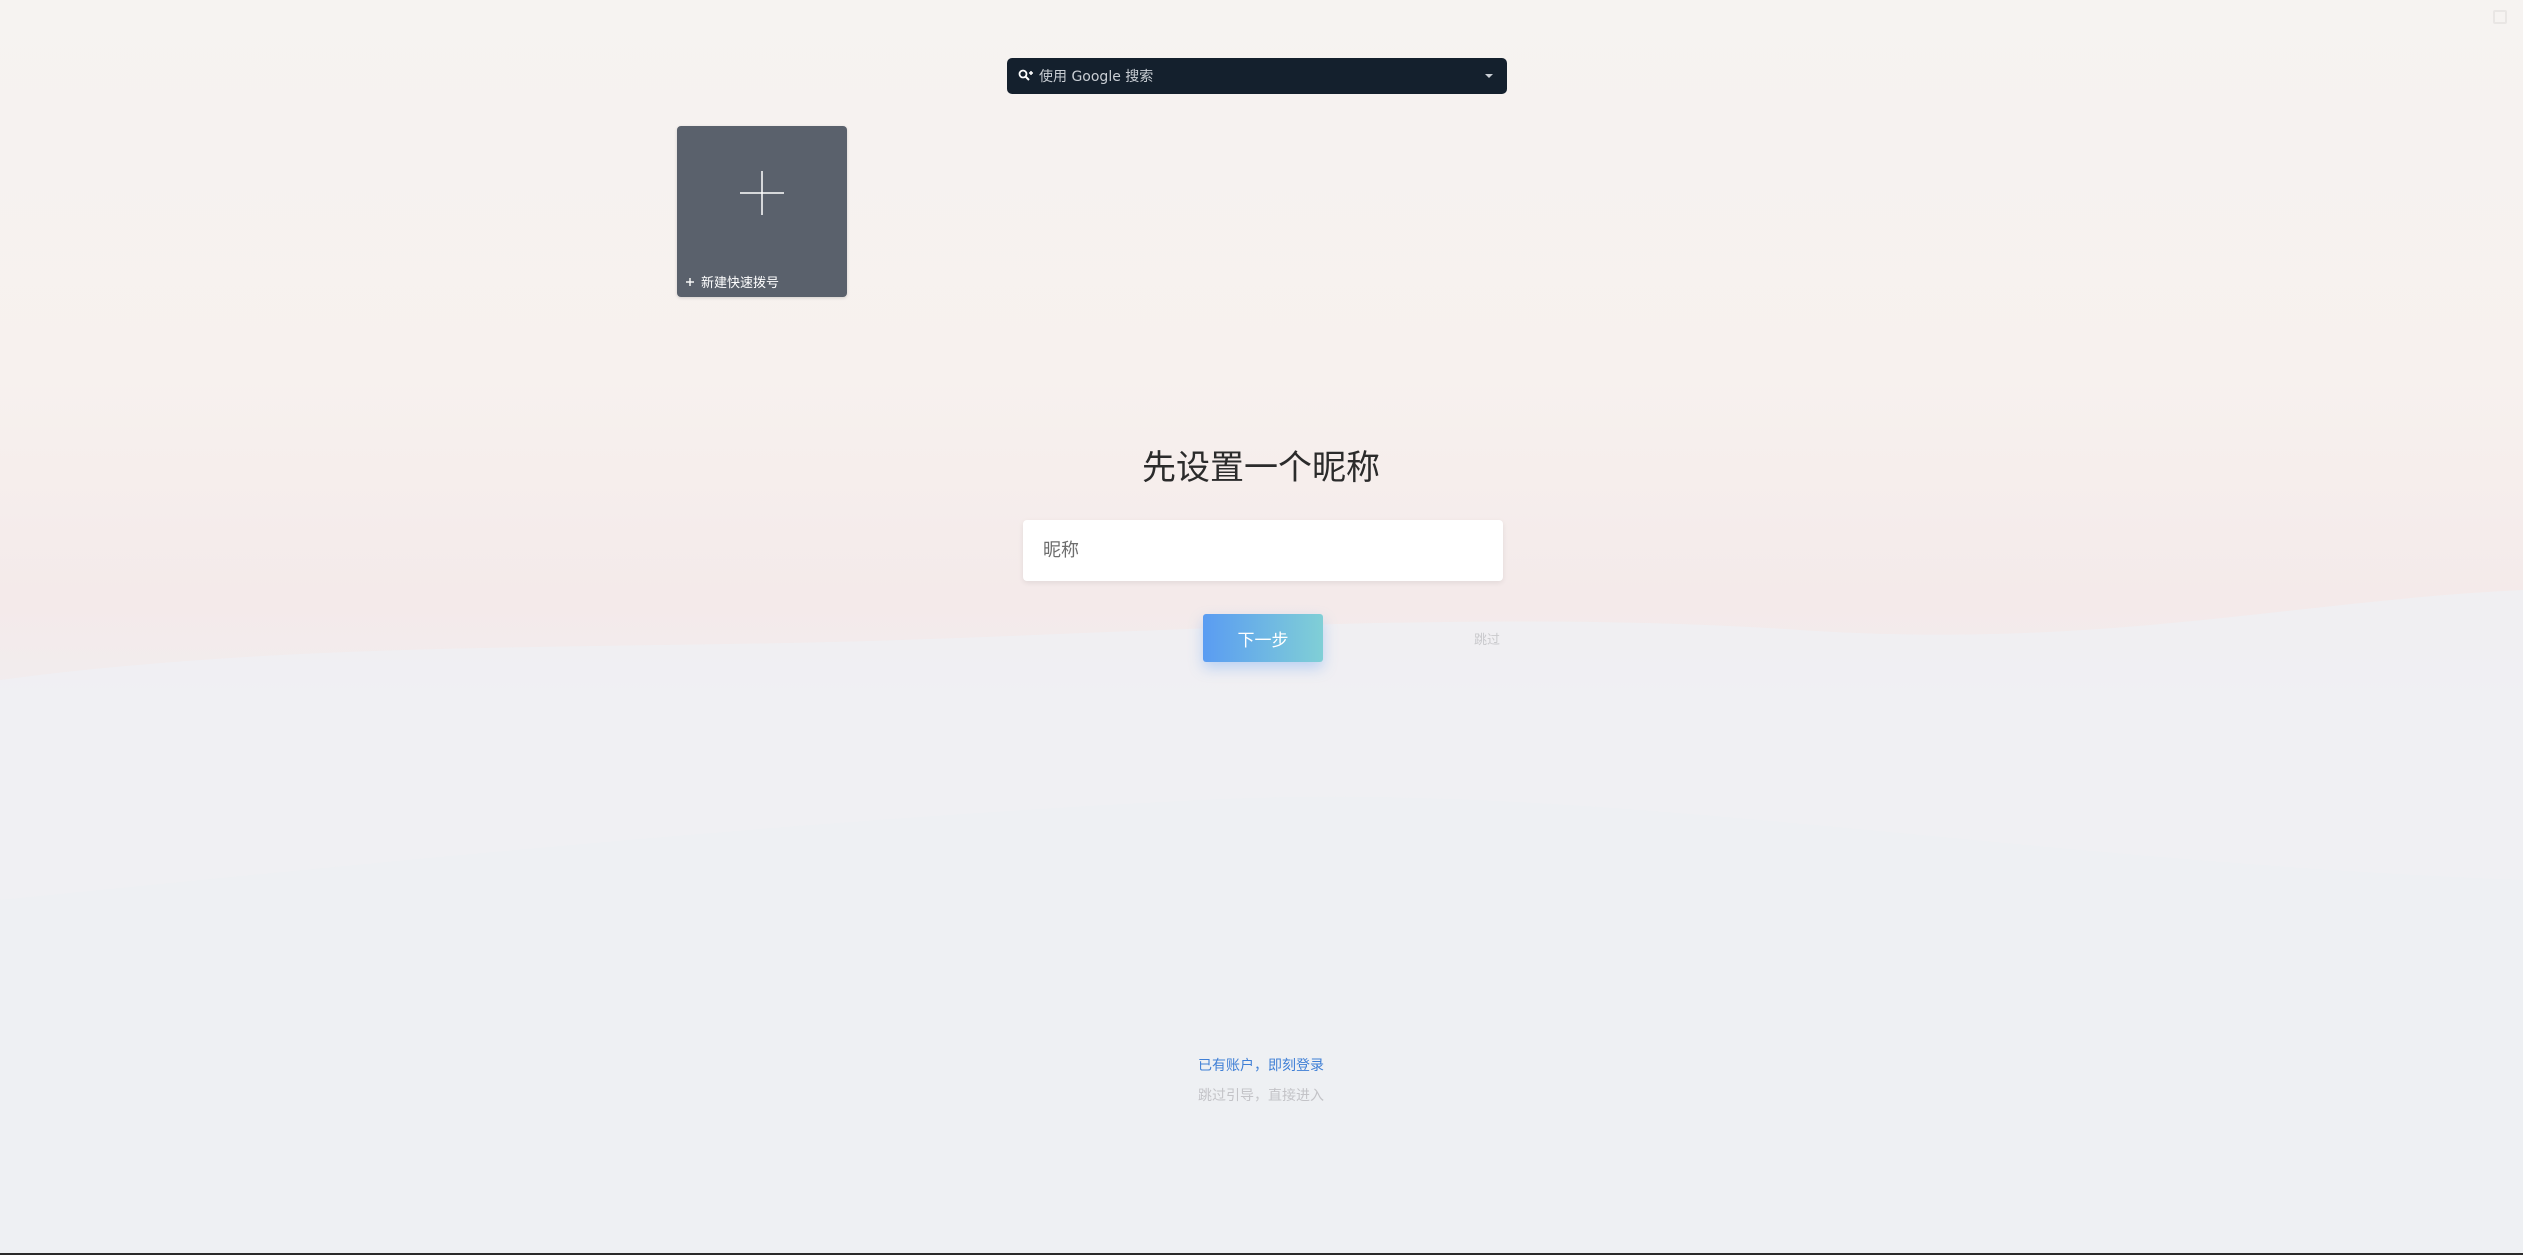 This screenshot has width=2523, height=1255. Describe the element at coordinates (2500, 17) in the screenshot. I see `corner-window-icon` at that location.